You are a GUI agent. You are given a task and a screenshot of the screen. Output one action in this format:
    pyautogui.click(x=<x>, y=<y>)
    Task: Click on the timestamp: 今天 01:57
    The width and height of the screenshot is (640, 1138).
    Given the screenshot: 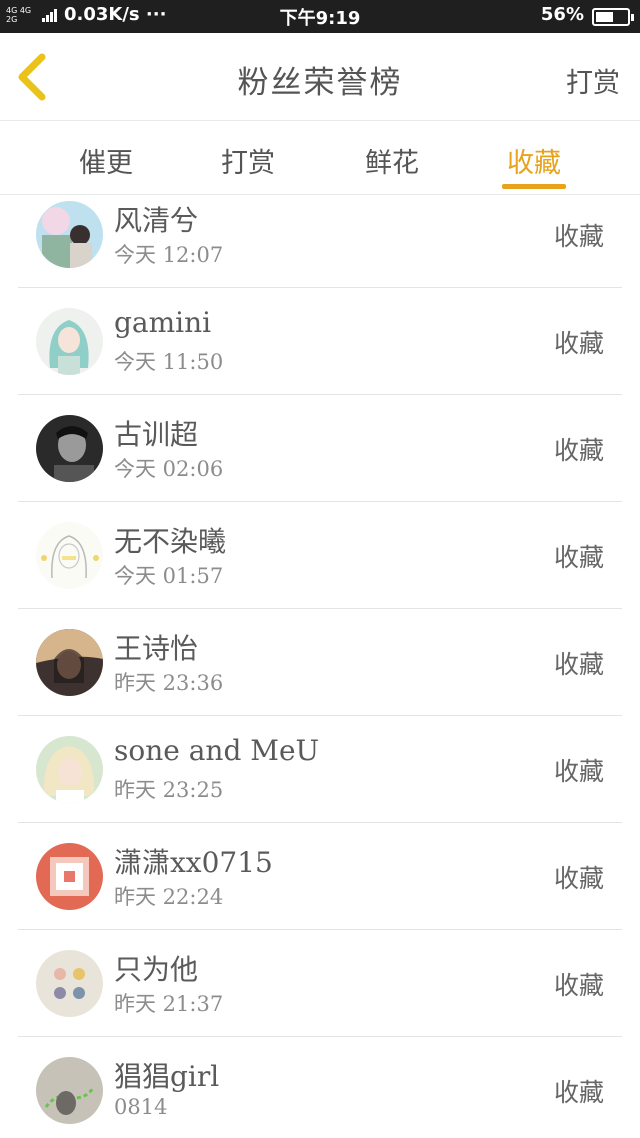 What is the action you would take?
    pyautogui.click(x=169, y=576)
    